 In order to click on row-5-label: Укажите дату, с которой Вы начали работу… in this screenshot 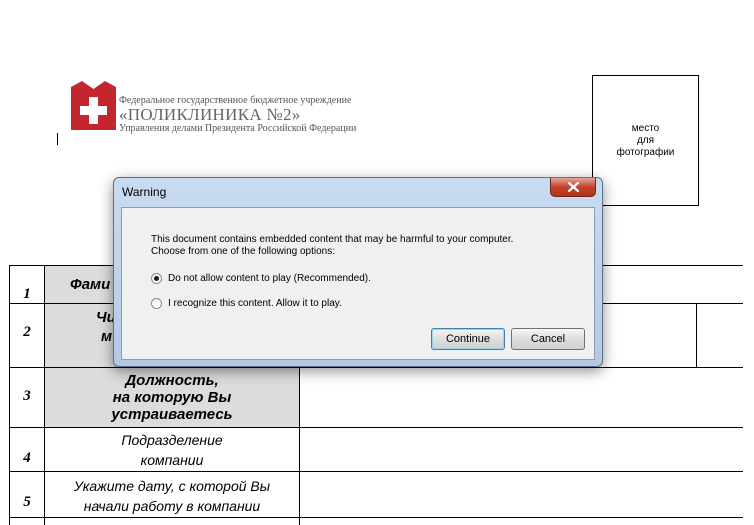, I will do `click(172, 496)`.